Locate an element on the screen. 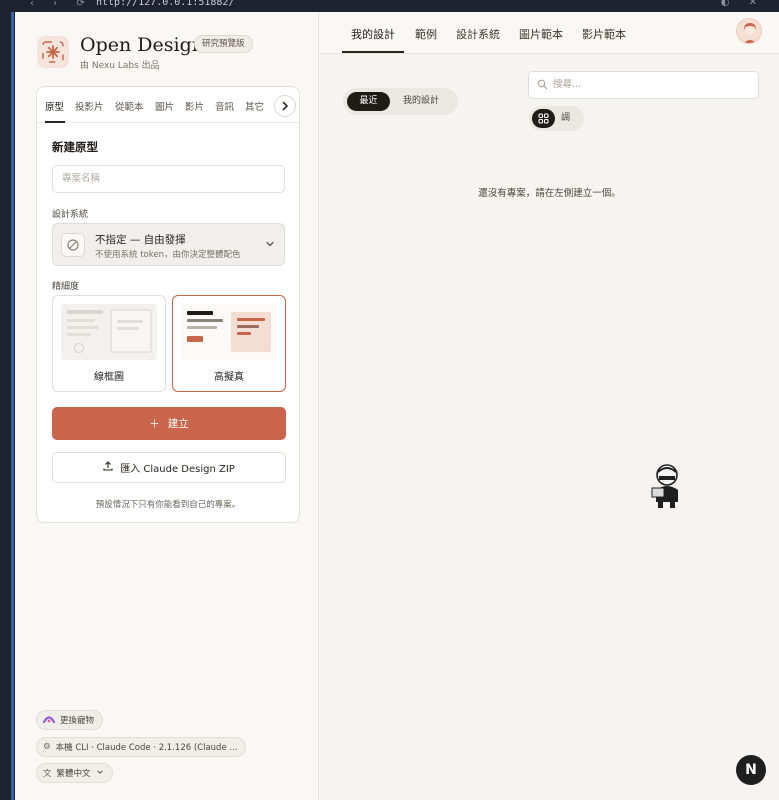  mascot is located at coordinates (666, 486).